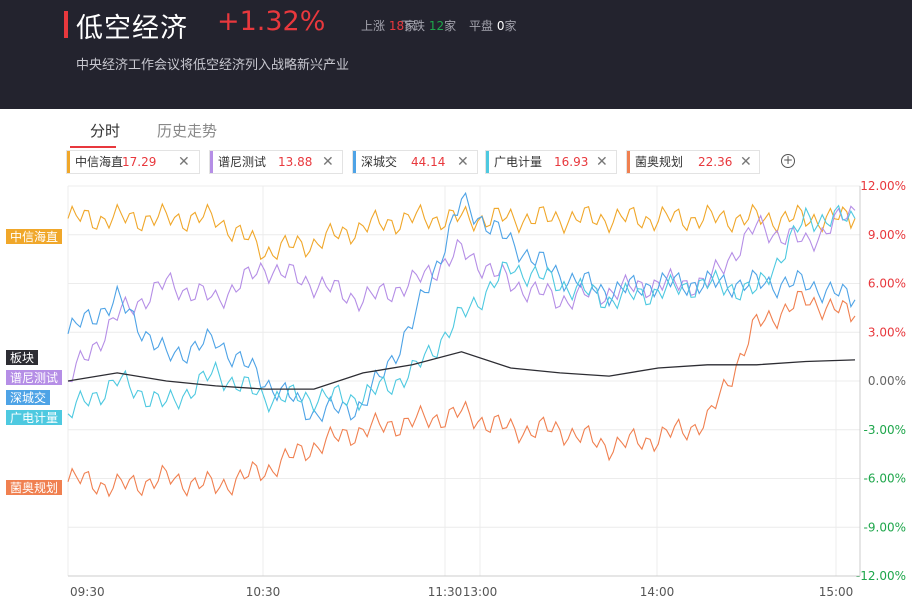  I want to click on y-tick-label: 12.00%, so click(883, 186).